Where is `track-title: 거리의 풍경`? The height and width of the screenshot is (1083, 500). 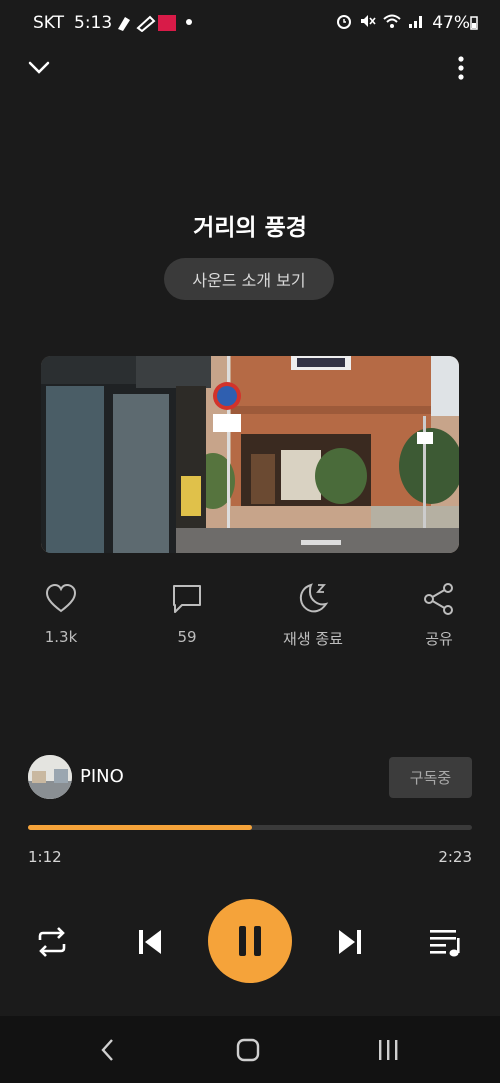 track-title: 거리의 풍경 is located at coordinates (250, 228).